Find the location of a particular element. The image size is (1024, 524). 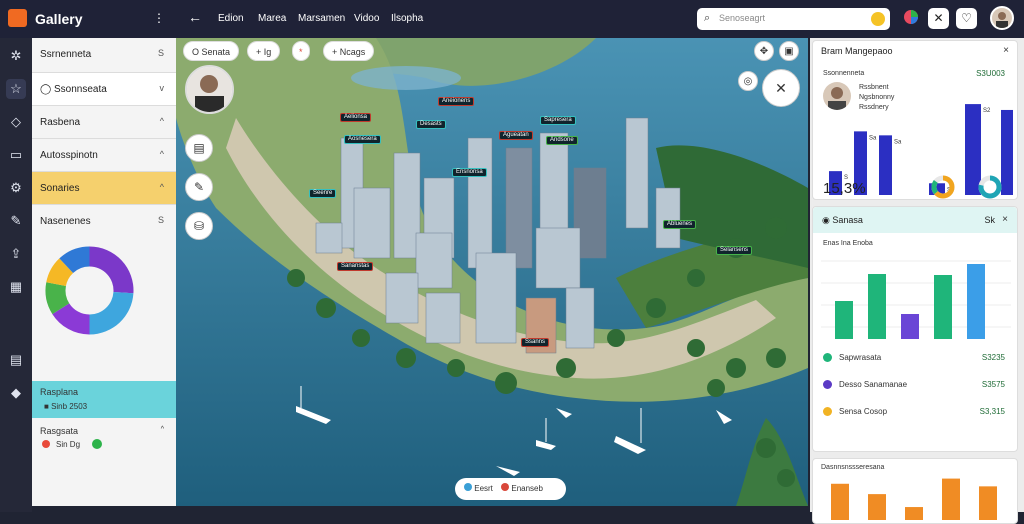

nav-item-2: Marea is located at coordinates (272, 18).